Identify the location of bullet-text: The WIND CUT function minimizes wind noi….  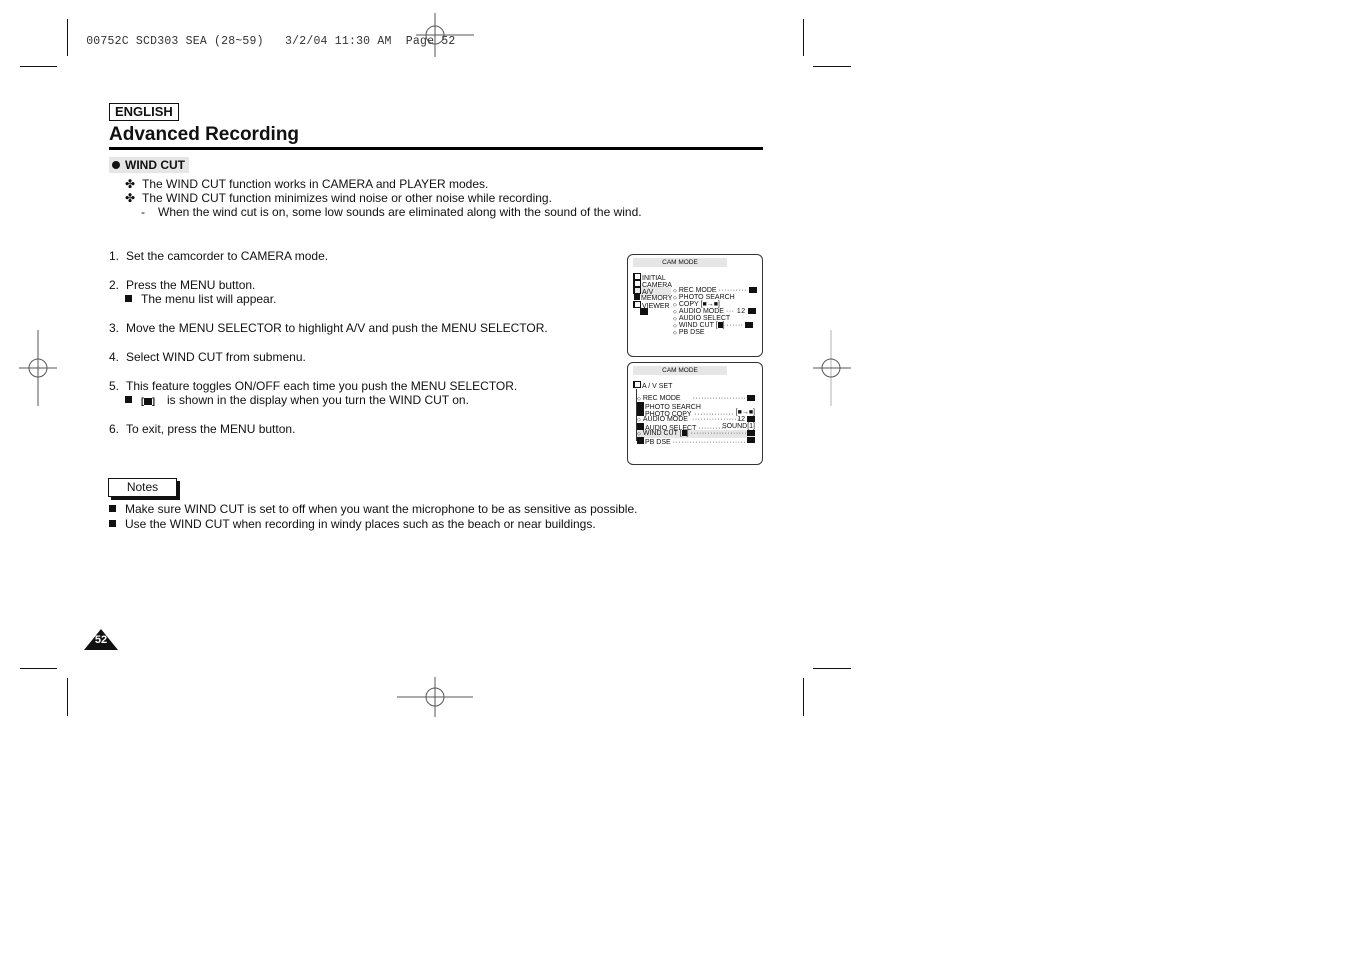
(347, 198).